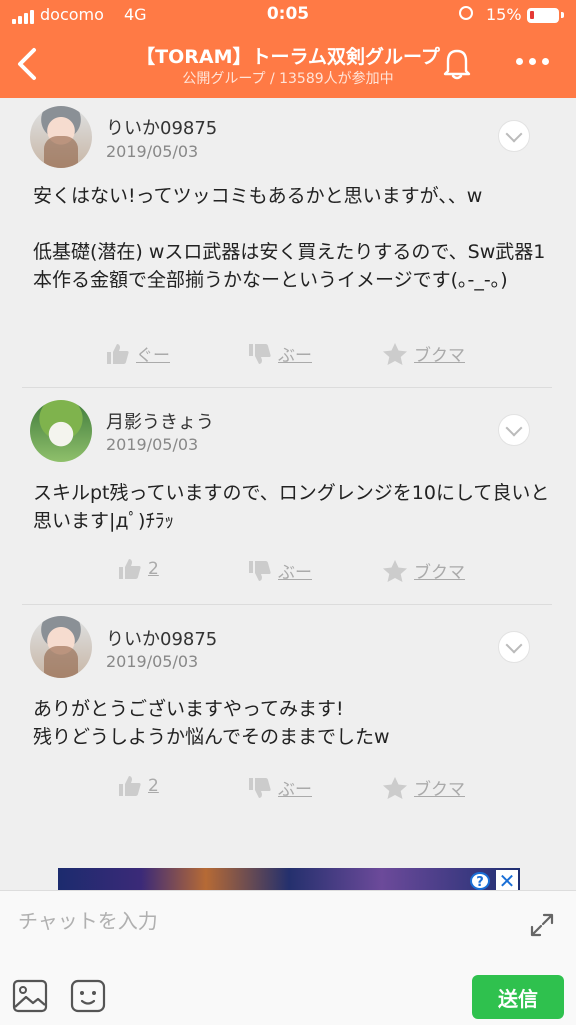 This screenshot has height=1025, width=576. What do you see at coordinates (288, 57) in the screenshot?
I see `group-title: 【TORAM】トーラム双剣グループ` at bounding box center [288, 57].